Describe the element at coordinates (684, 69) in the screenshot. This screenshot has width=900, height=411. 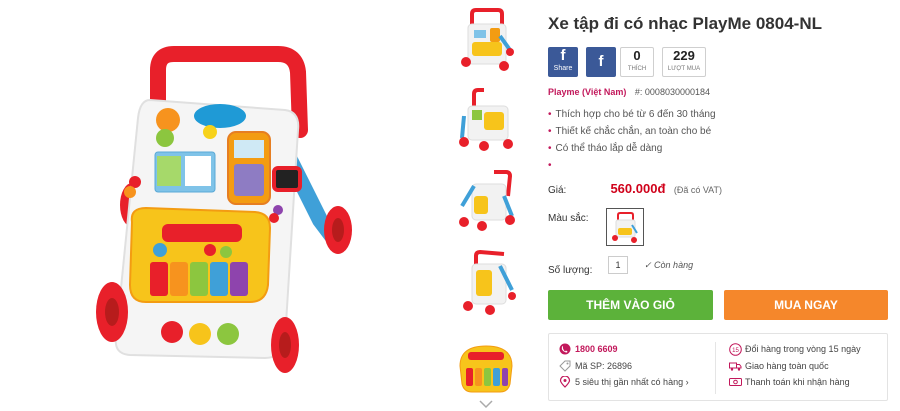
I see `purchase-caption: LƯỢT MUA` at that location.